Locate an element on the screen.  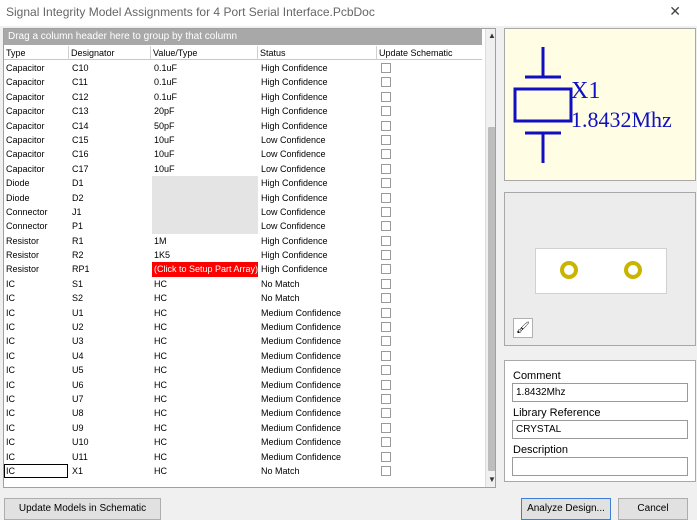
designator-cell: U1 is located at coordinates (110, 313).